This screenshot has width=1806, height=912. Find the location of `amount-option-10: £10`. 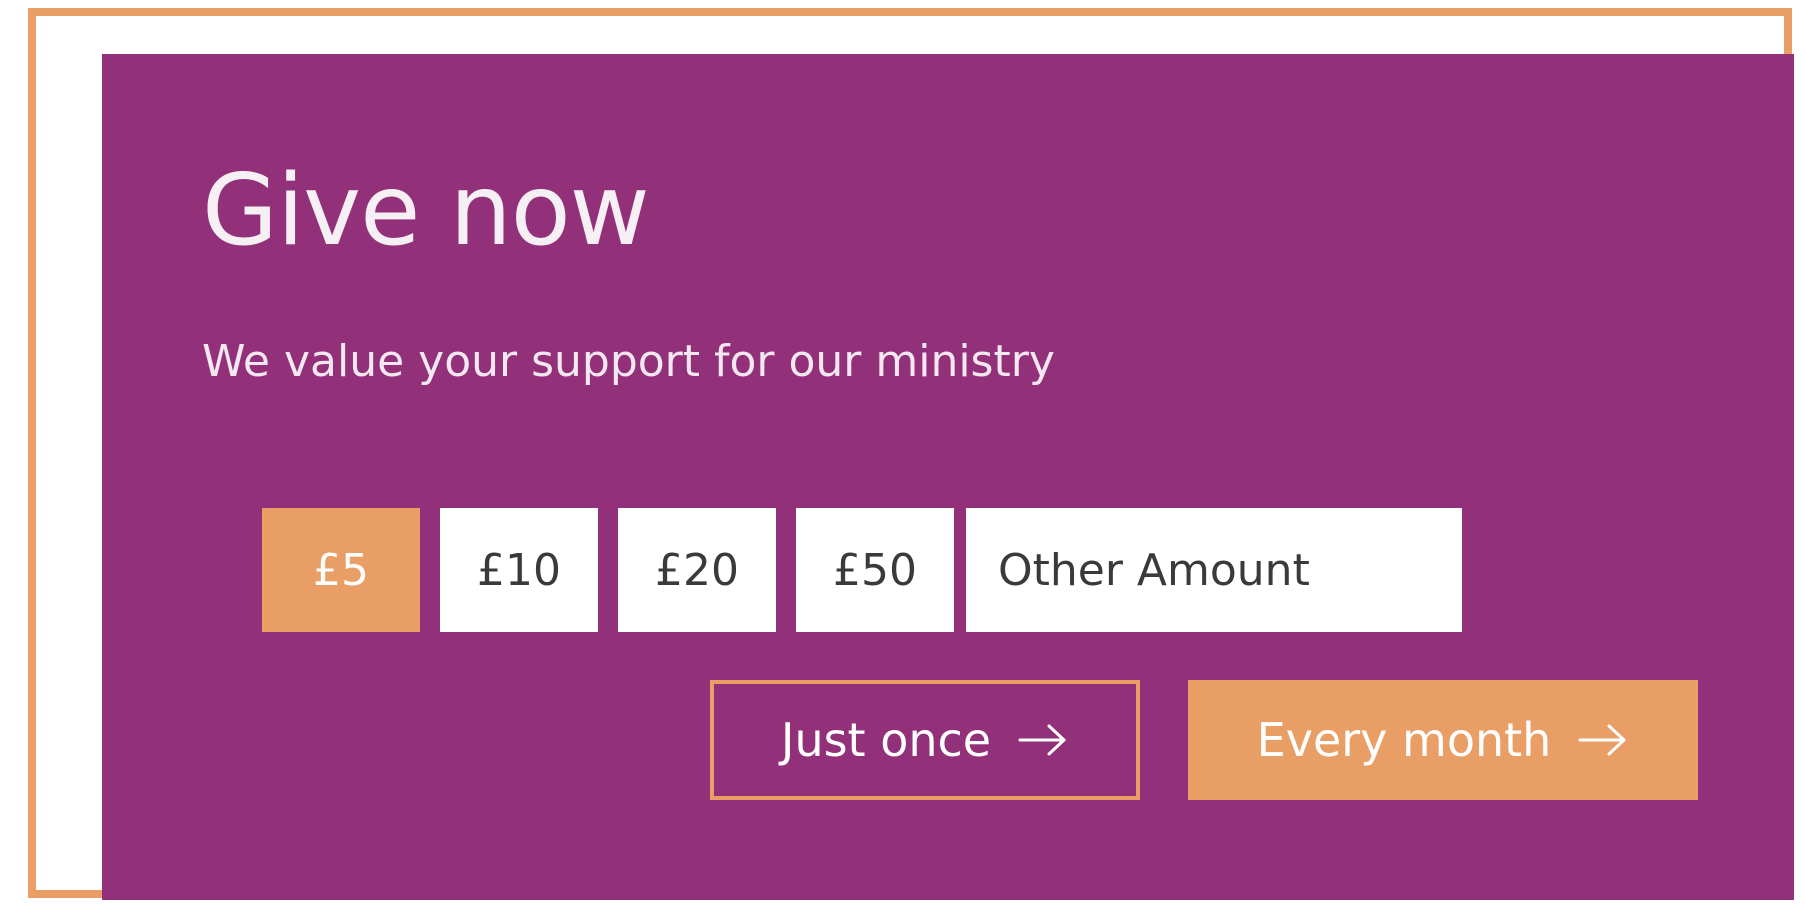

amount-option-10: £10 is located at coordinates (519, 570).